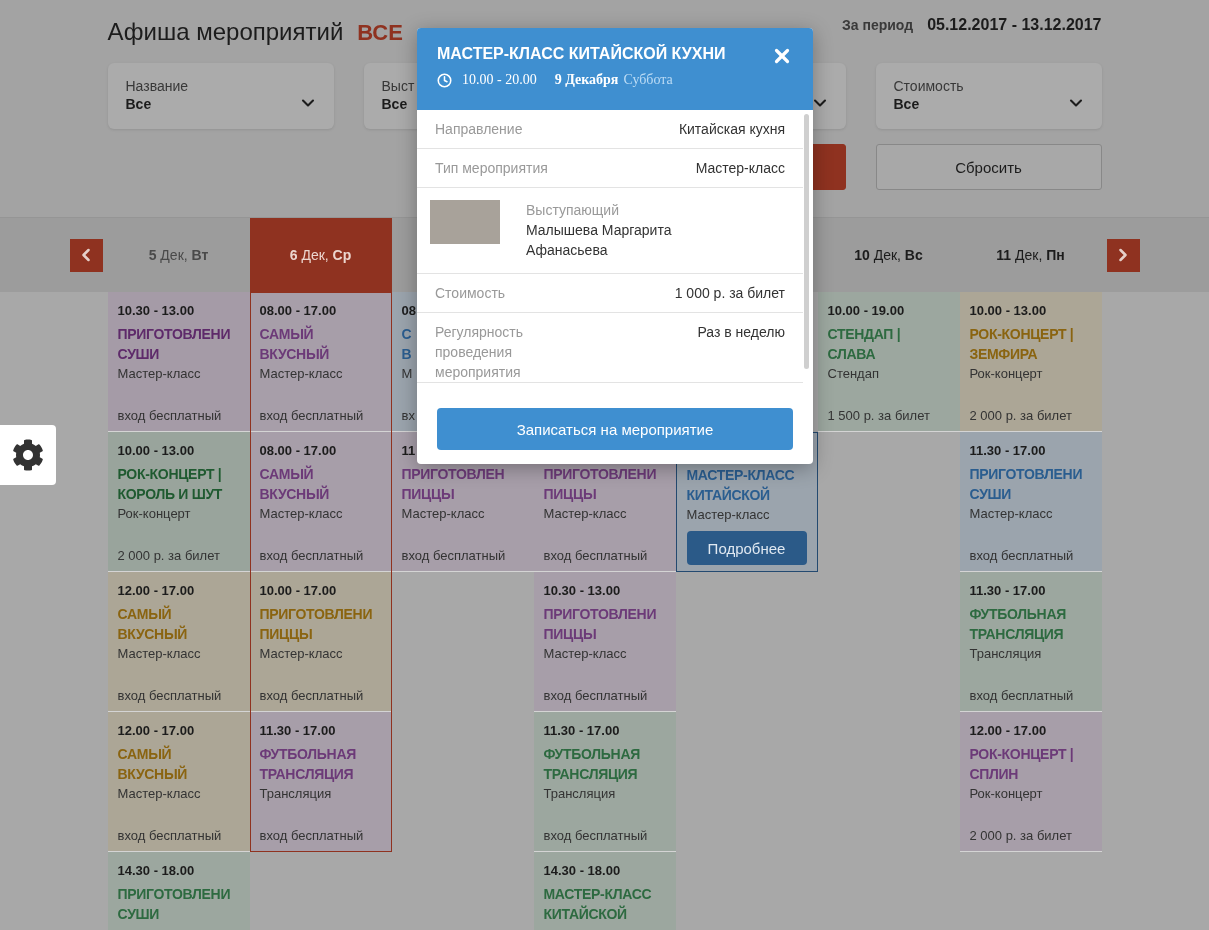 Image resolution: width=1209 pixels, height=930 pixels. Describe the element at coordinates (731, 129) in the screenshot. I see `detail-value: Китайская кухня` at that location.